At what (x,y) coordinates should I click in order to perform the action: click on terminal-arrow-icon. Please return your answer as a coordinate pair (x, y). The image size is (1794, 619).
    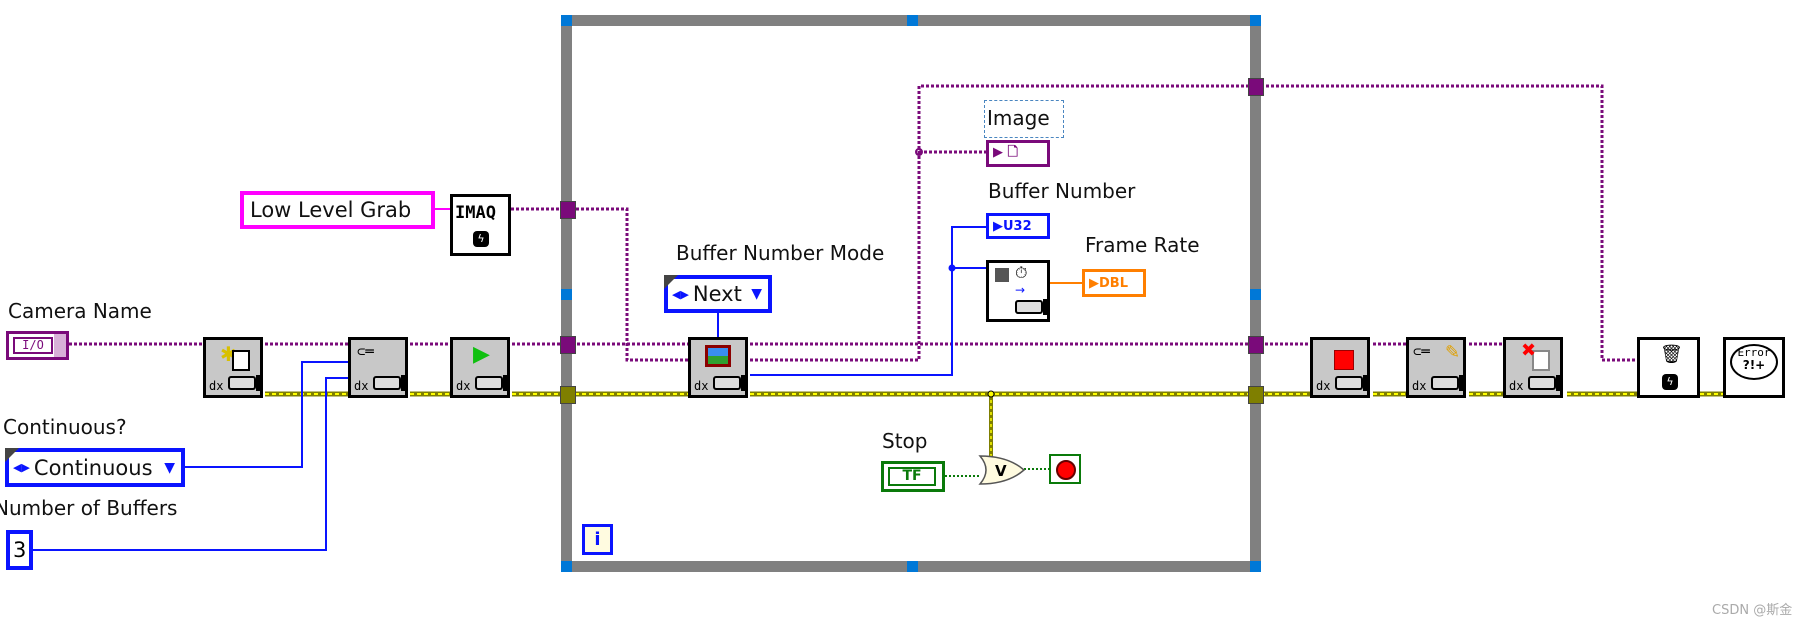
    Looking at the image, I should click on (60, 345).